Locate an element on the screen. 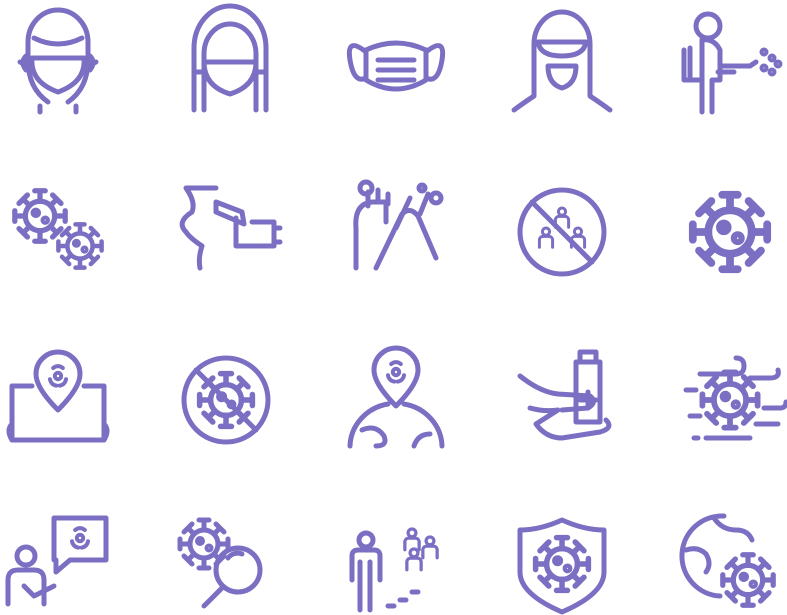 The width and height of the screenshot is (787, 615). hand-washing-icon is located at coordinates (398, 225).